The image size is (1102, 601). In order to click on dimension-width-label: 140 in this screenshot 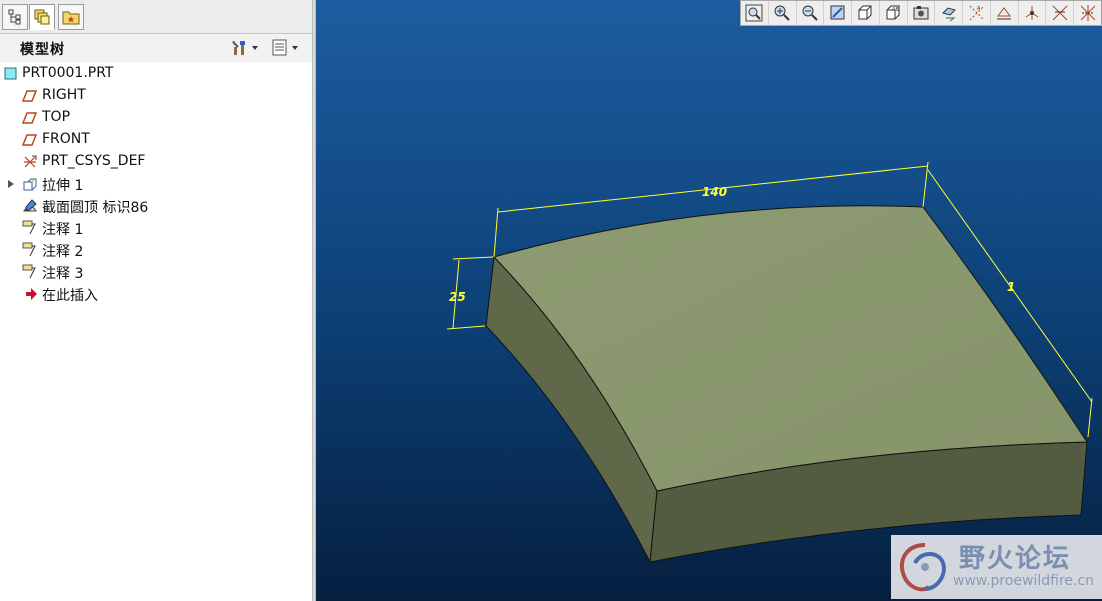, I will do `click(714, 192)`.